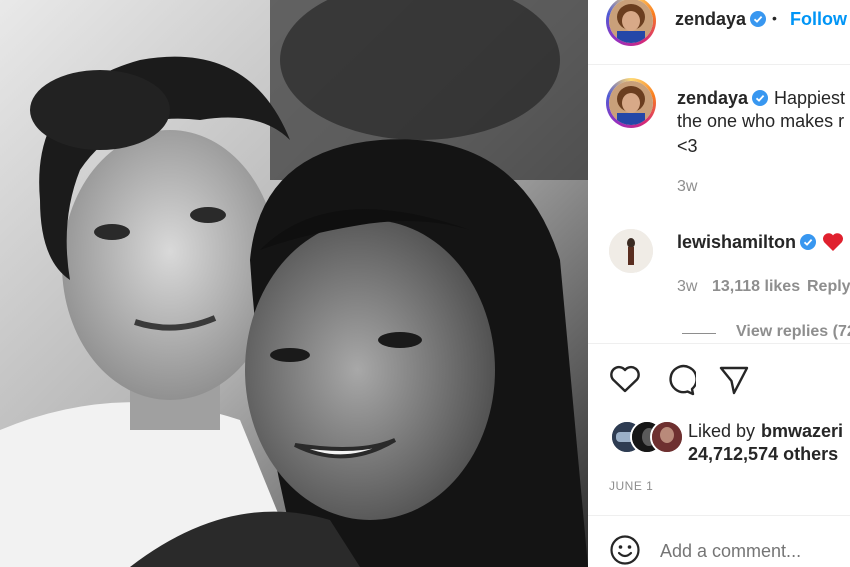 The height and width of the screenshot is (567, 850). What do you see at coordinates (736, 242) in the screenshot?
I see `commenter-username: lewishamilton` at bounding box center [736, 242].